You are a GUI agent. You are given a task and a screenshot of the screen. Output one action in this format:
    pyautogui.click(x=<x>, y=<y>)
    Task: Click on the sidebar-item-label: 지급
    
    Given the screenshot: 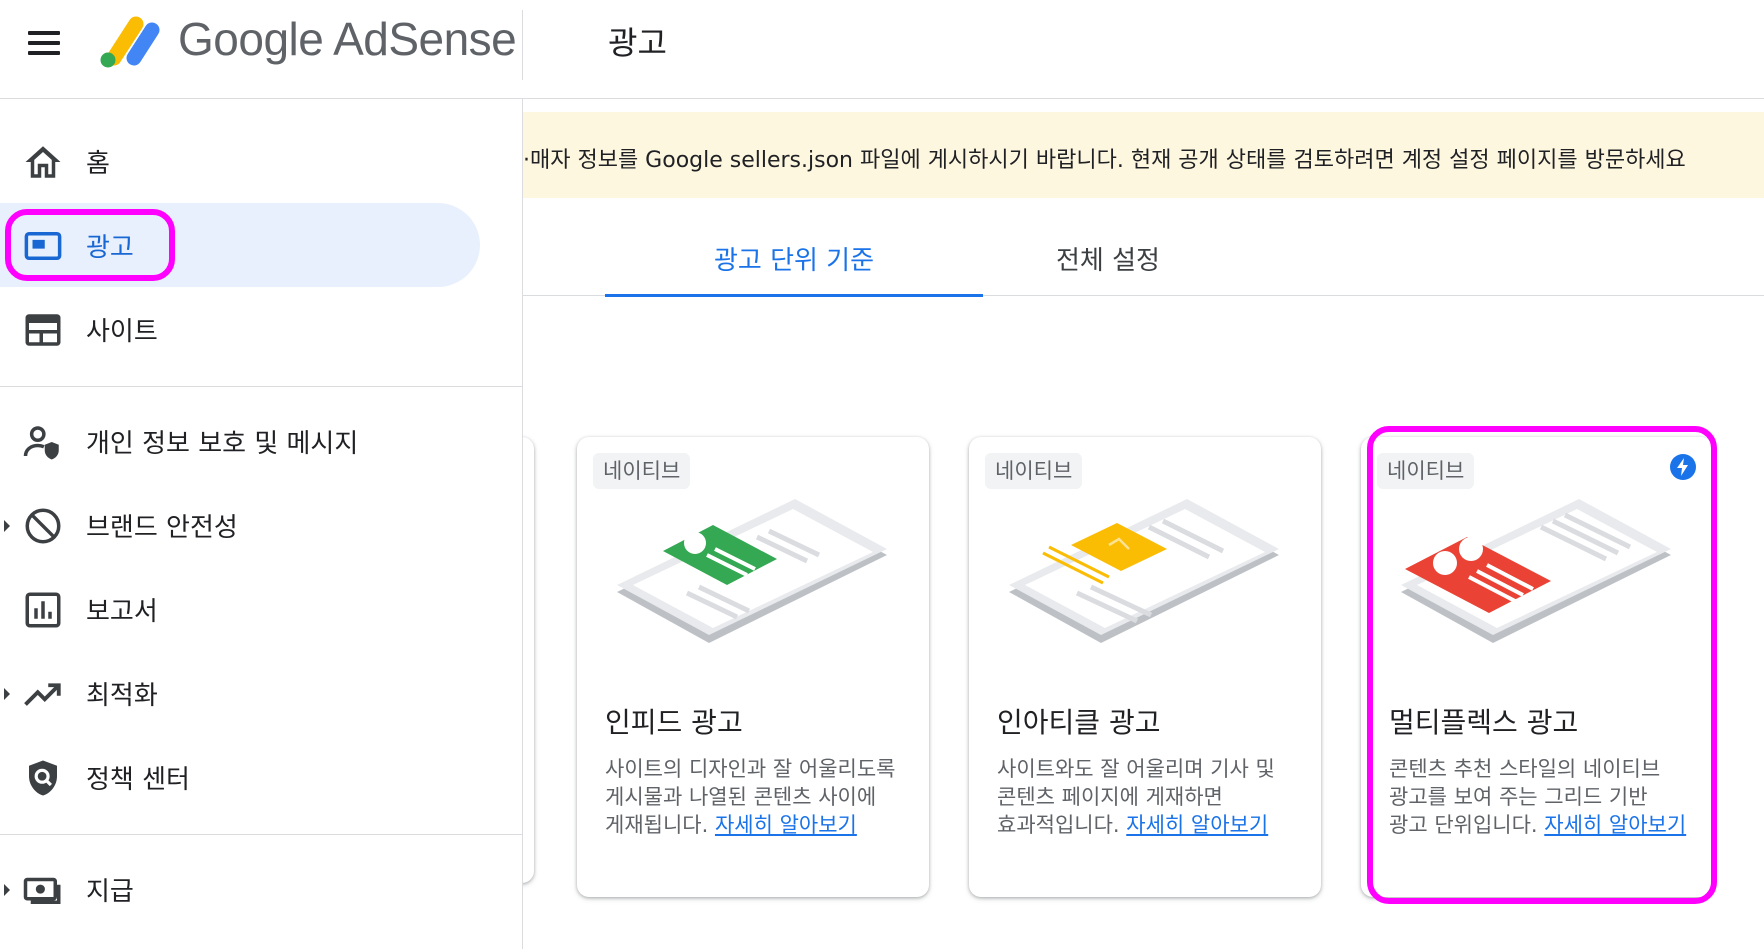 What is the action you would take?
    pyautogui.click(x=110, y=892)
    